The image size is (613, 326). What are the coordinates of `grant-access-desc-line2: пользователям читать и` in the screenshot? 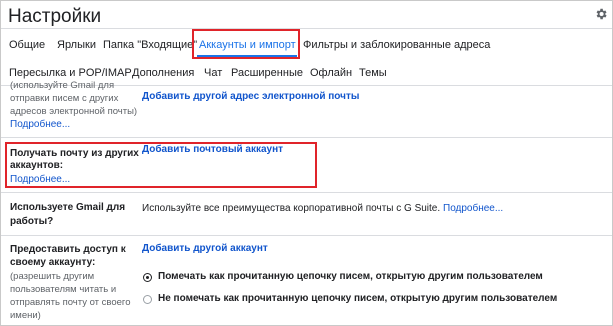 It's located at (63, 289).